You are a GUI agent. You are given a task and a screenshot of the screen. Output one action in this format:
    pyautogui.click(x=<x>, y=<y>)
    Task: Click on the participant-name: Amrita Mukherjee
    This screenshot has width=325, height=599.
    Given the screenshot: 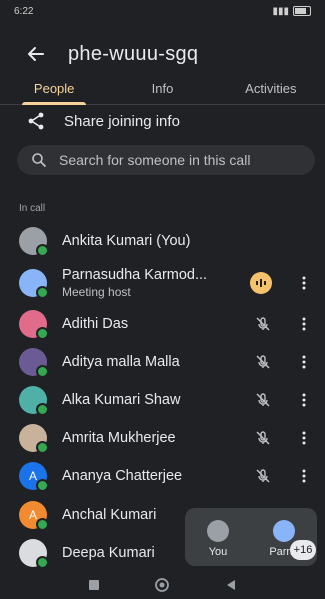 What is the action you would take?
    pyautogui.click(x=119, y=438)
    